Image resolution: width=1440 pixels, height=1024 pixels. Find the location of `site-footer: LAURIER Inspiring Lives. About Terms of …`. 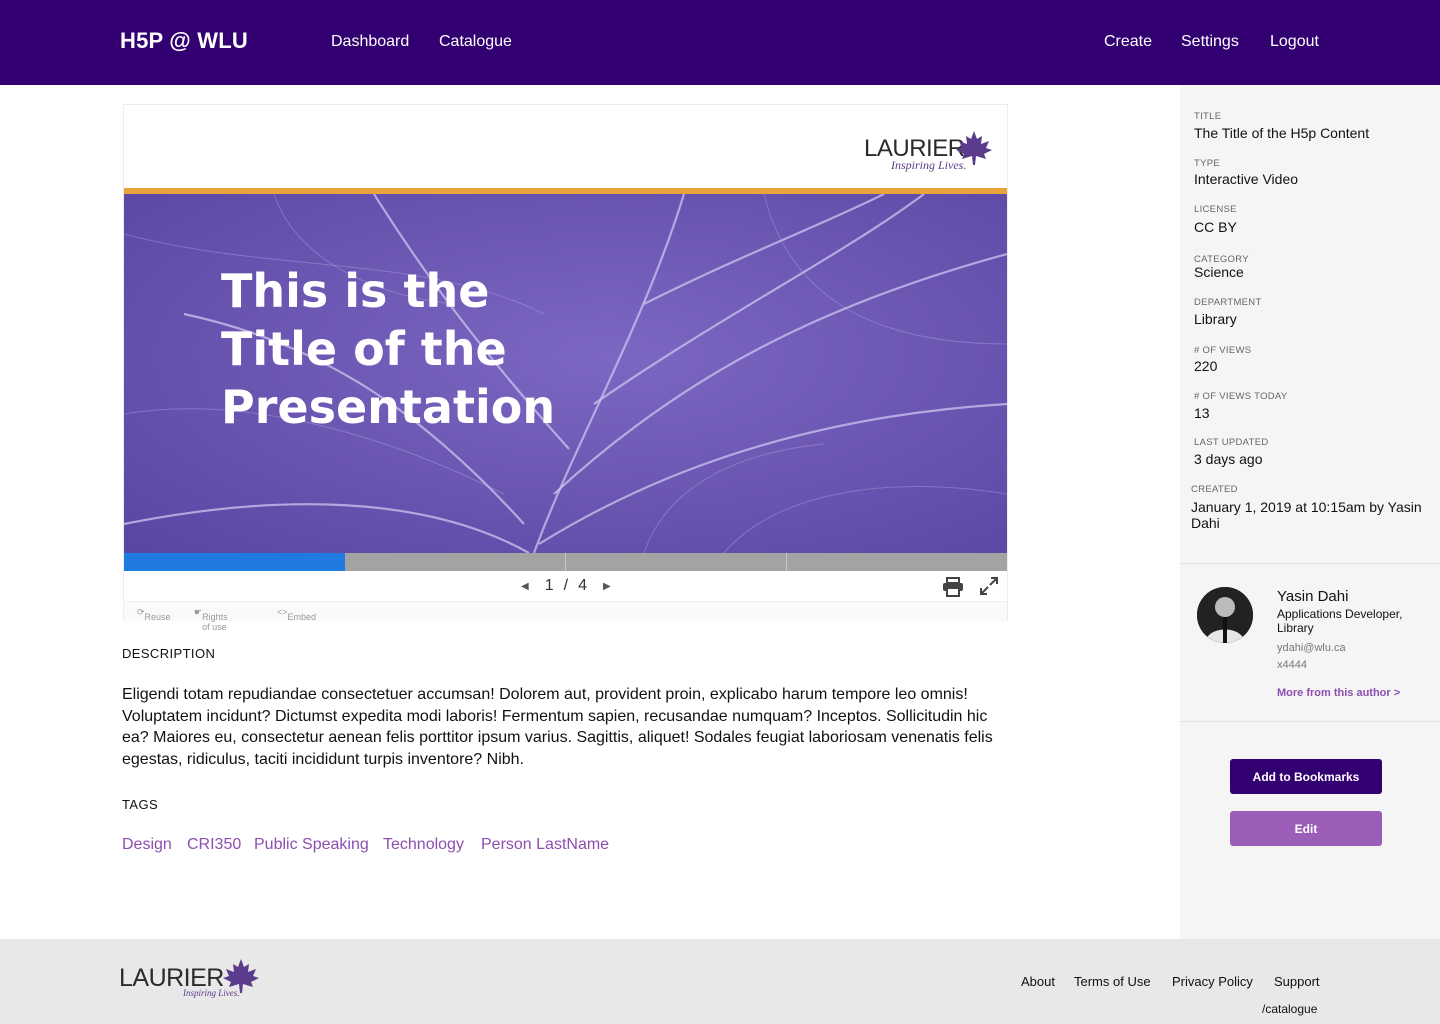

site-footer: LAURIER Inspiring Lives. About Terms of … is located at coordinates (720, 981).